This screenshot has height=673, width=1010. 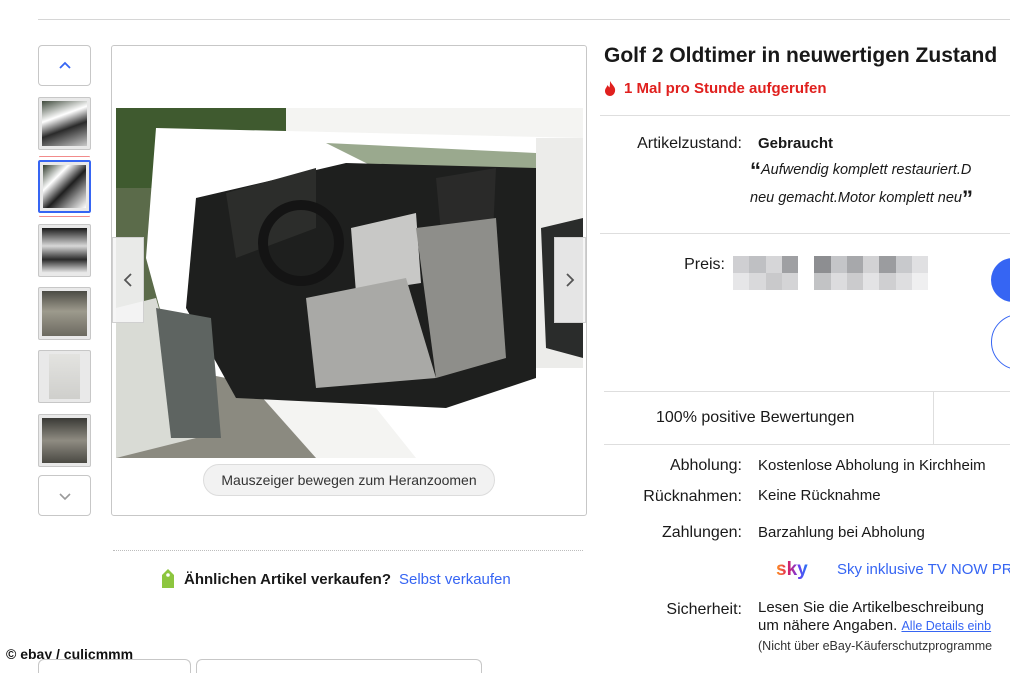 I want to click on condition-quote-text-1: Aufwendig komplett restauriert.D, so click(x=866, y=170).